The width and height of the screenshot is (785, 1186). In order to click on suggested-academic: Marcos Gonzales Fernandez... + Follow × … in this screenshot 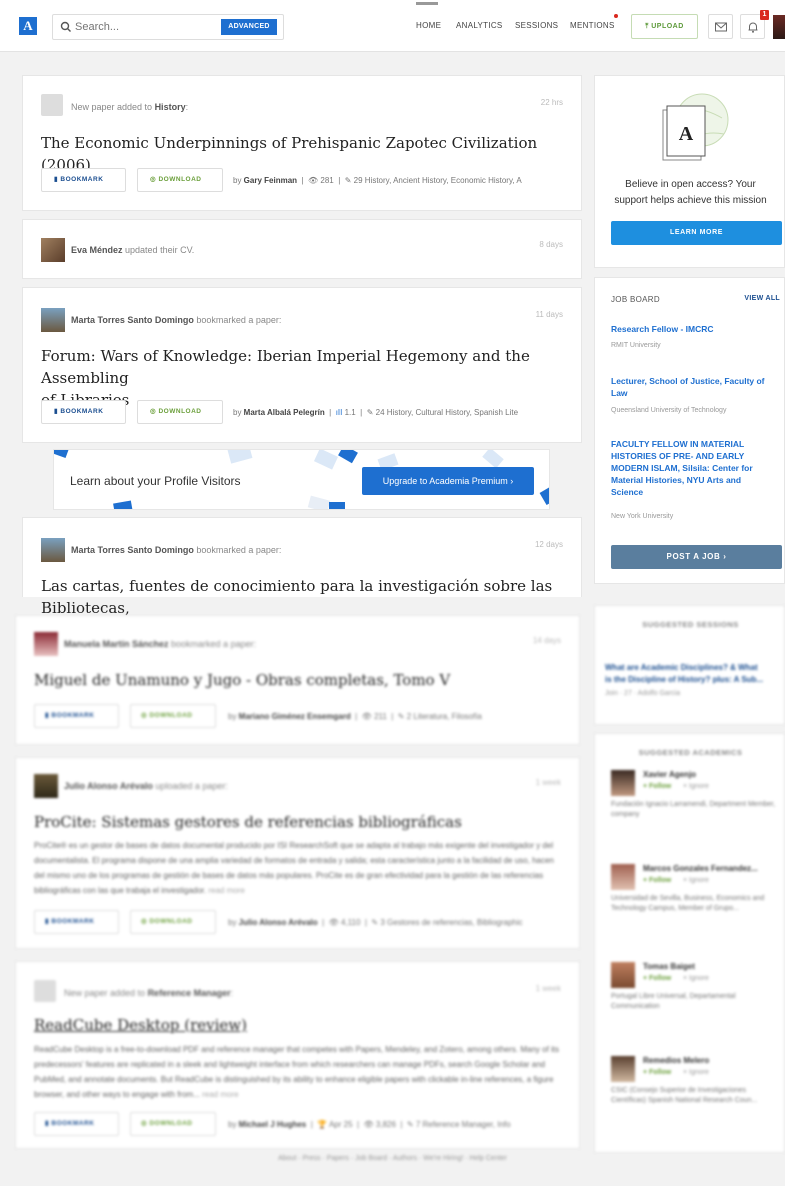, I will do `click(696, 904)`.